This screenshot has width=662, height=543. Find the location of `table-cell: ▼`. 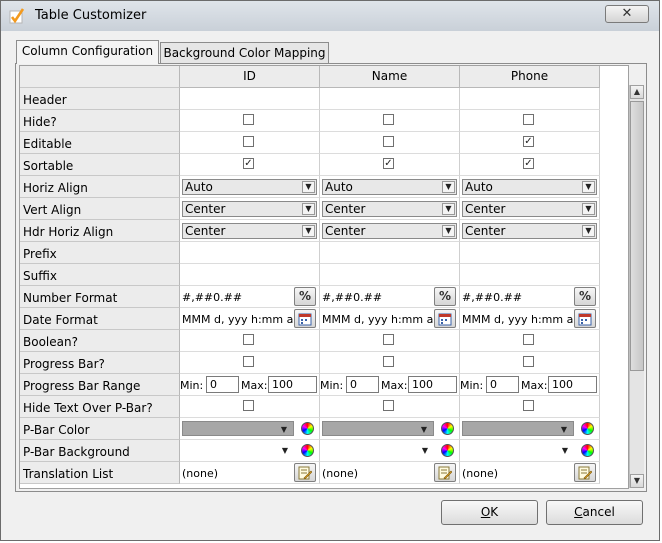

table-cell: ▼ is located at coordinates (390, 451).